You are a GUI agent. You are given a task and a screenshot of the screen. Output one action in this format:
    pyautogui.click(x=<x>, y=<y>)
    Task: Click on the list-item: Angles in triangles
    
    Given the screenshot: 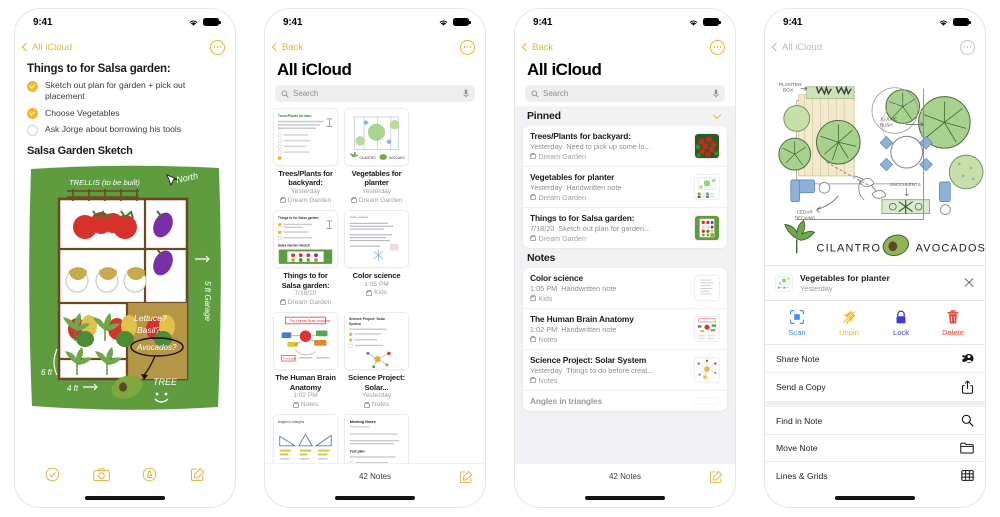 What is the action you would take?
    pyautogui.click(x=625, y=401)
    